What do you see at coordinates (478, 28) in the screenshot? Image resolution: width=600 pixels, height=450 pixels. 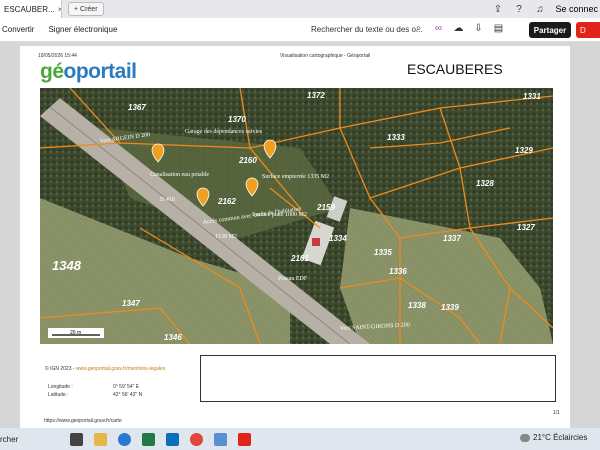 I see `download-icon: ⇩` at bounding box center [478, 28].